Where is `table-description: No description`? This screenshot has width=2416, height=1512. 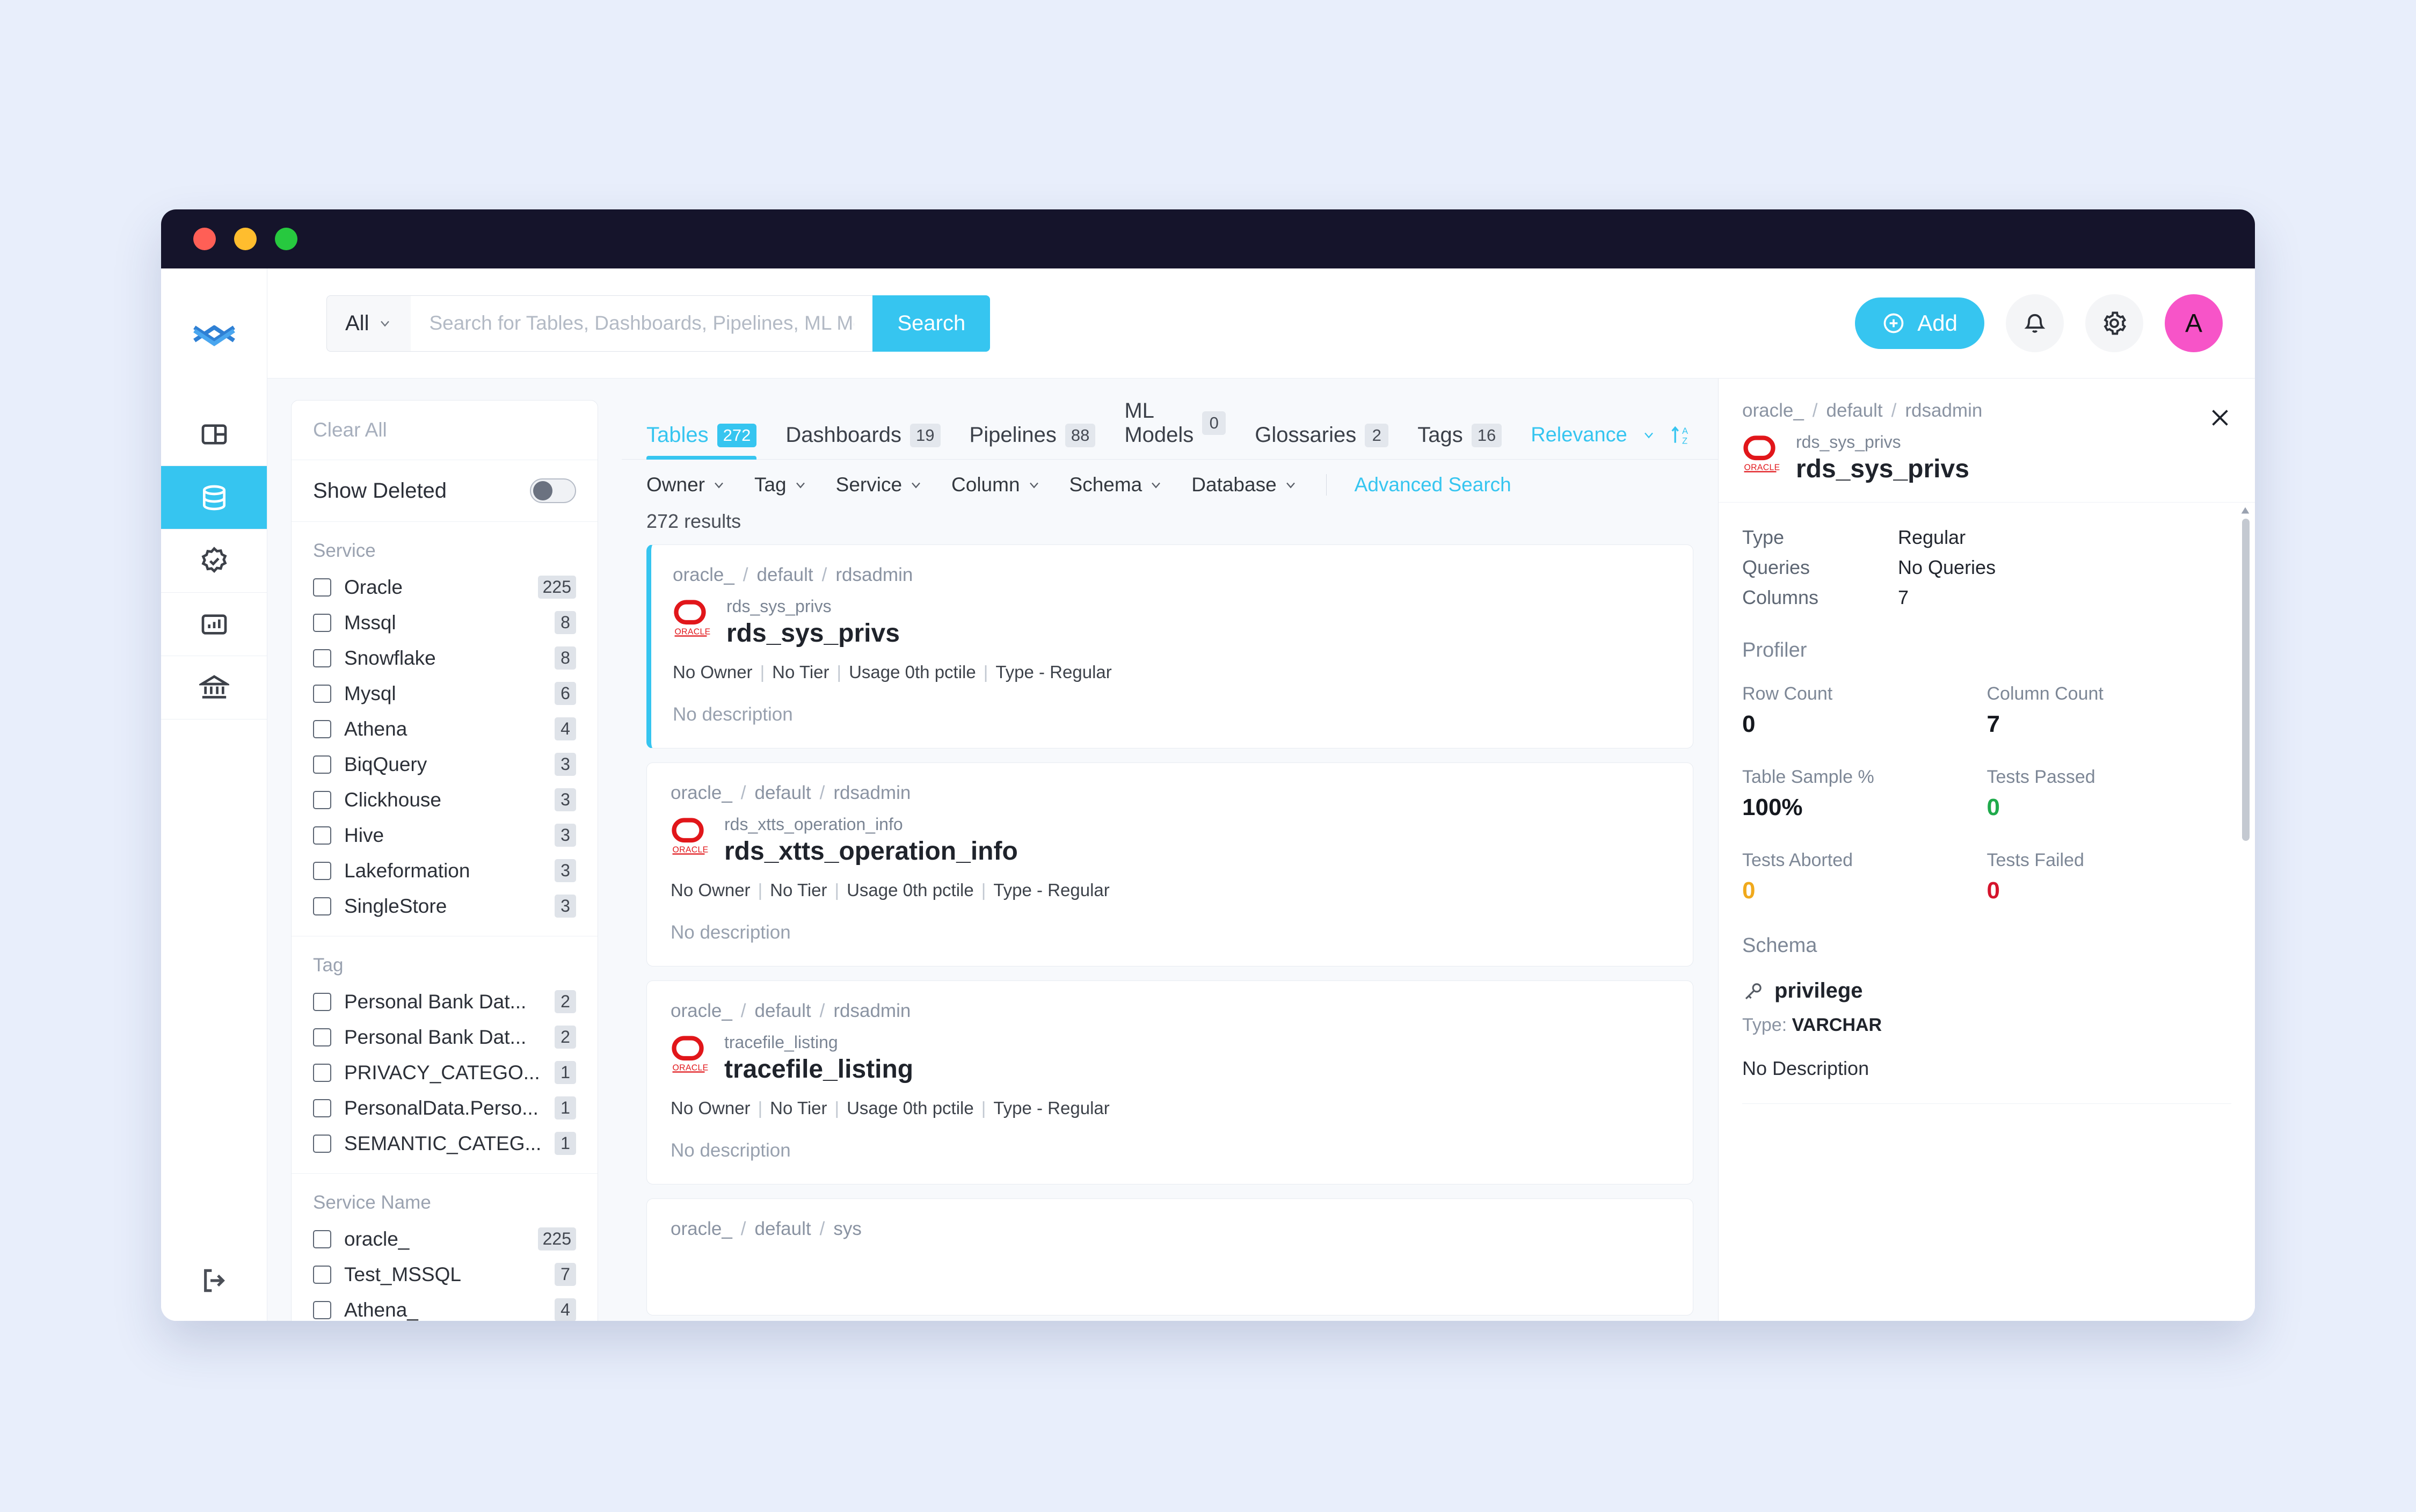 table-description: No description is located at coordinates (731, 1150).